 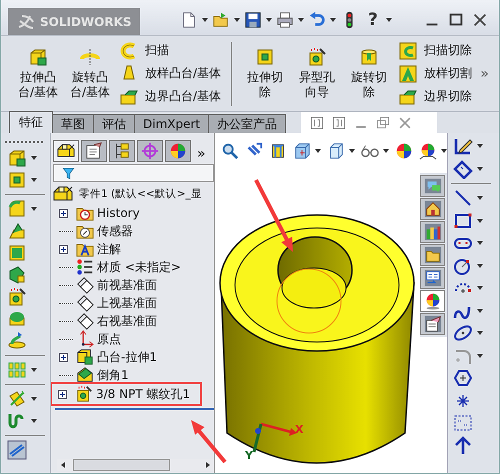 What do you see at coordinates (435, 74) in the screenshot?
I see `ribbon-button: 放样切割` at bounding box center [435, 74].